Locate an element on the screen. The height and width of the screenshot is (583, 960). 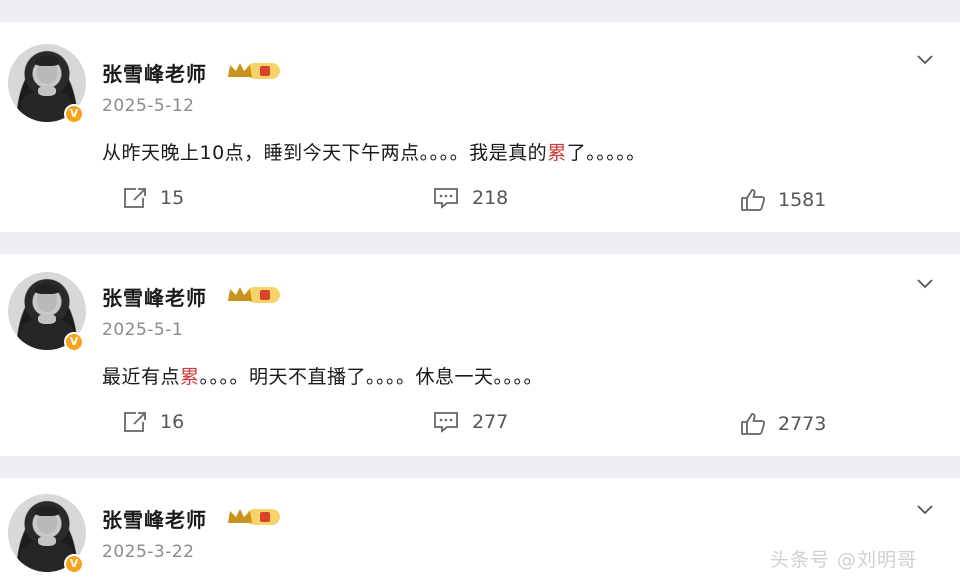
post-date: 2025-5-1 is located at coordinates (143, 330).